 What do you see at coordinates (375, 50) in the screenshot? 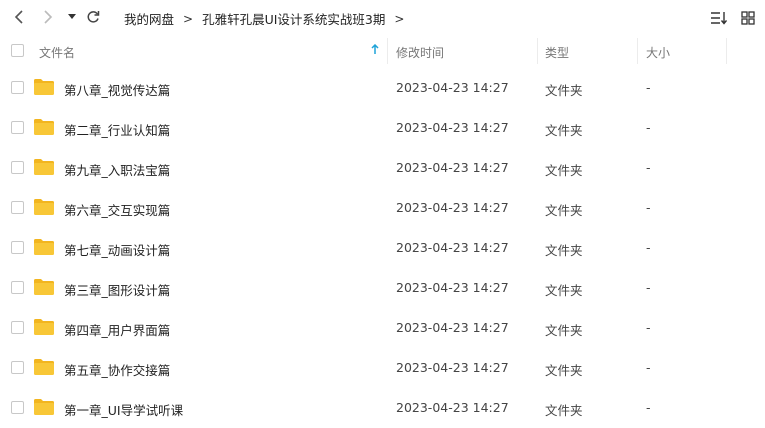
I see `sort-ascending-icon` at bounding box center [375, 50].